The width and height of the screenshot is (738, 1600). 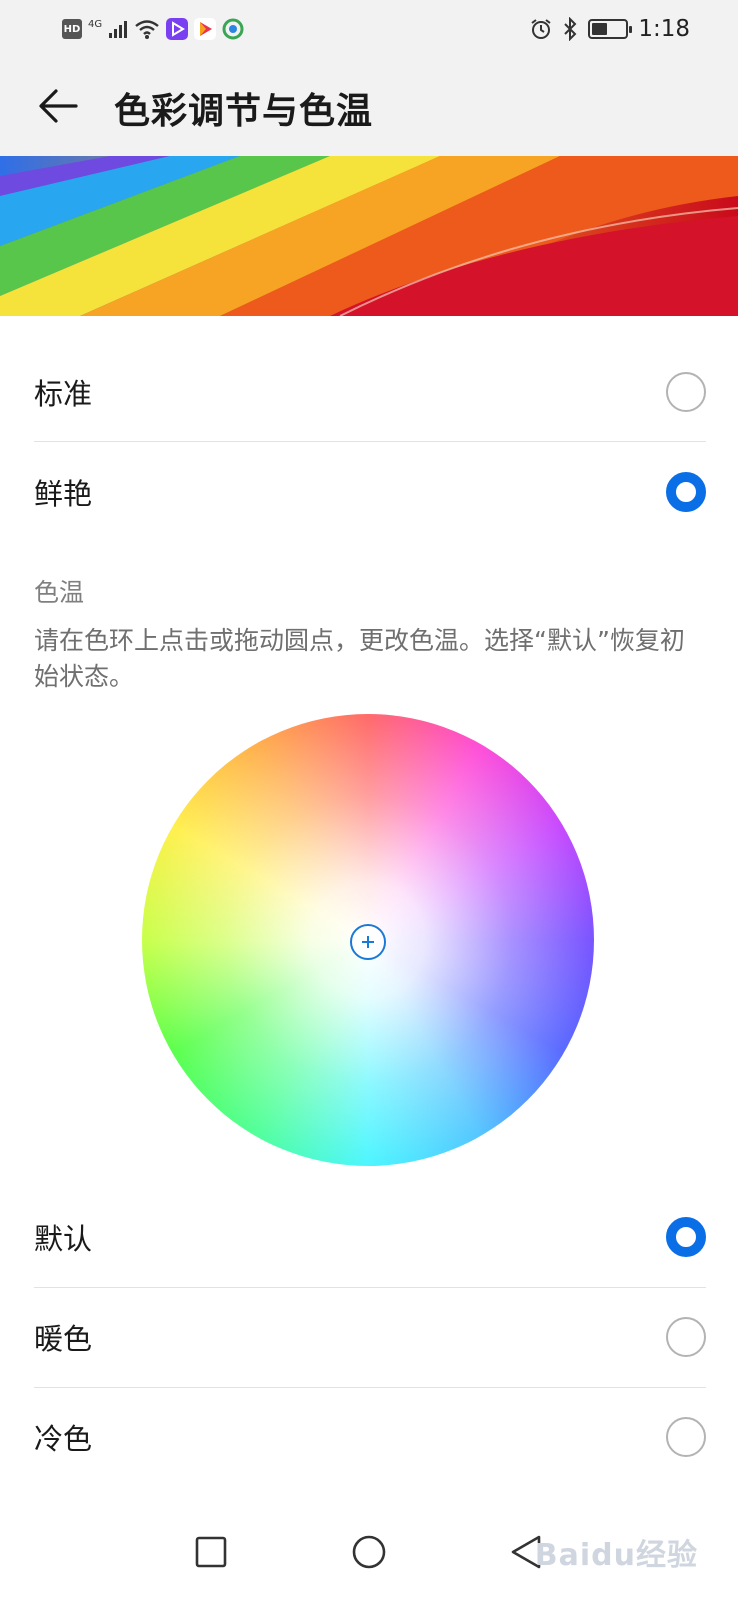 What do you see at coordinates (59, 592) in the screenshot?
I see `section-title-color-temp: 色温` at bounding box center [59, 592].